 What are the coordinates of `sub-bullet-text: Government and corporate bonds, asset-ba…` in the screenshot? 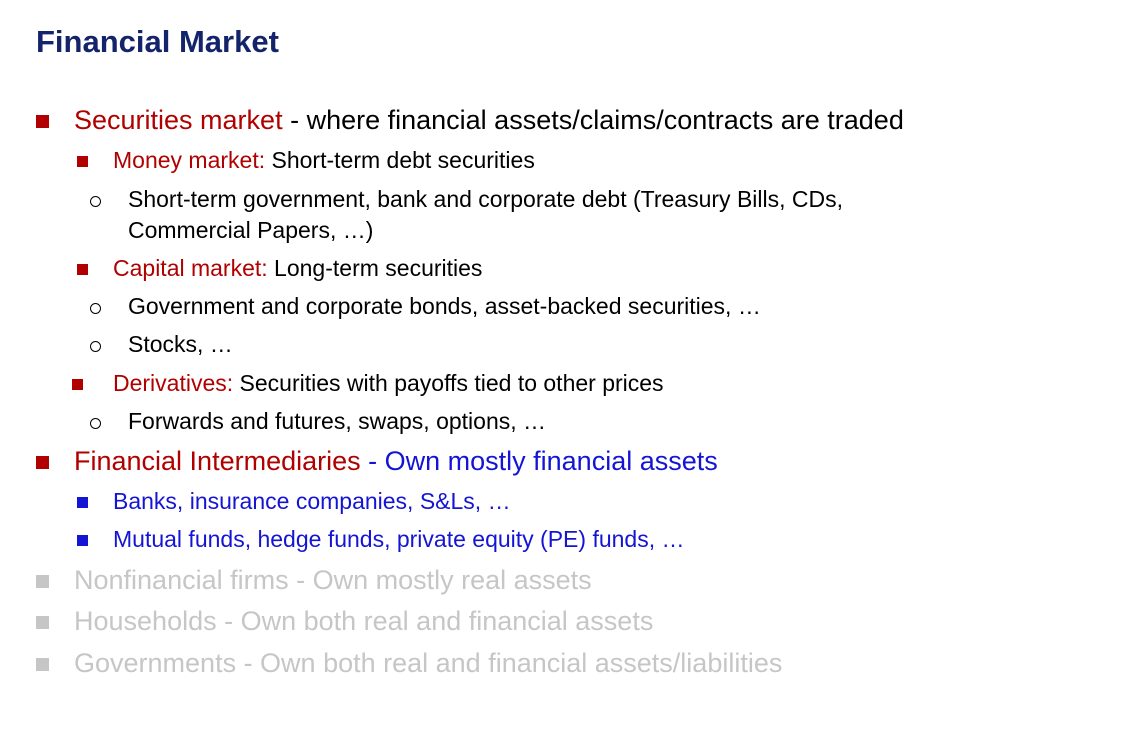 It's located at (444, 306).